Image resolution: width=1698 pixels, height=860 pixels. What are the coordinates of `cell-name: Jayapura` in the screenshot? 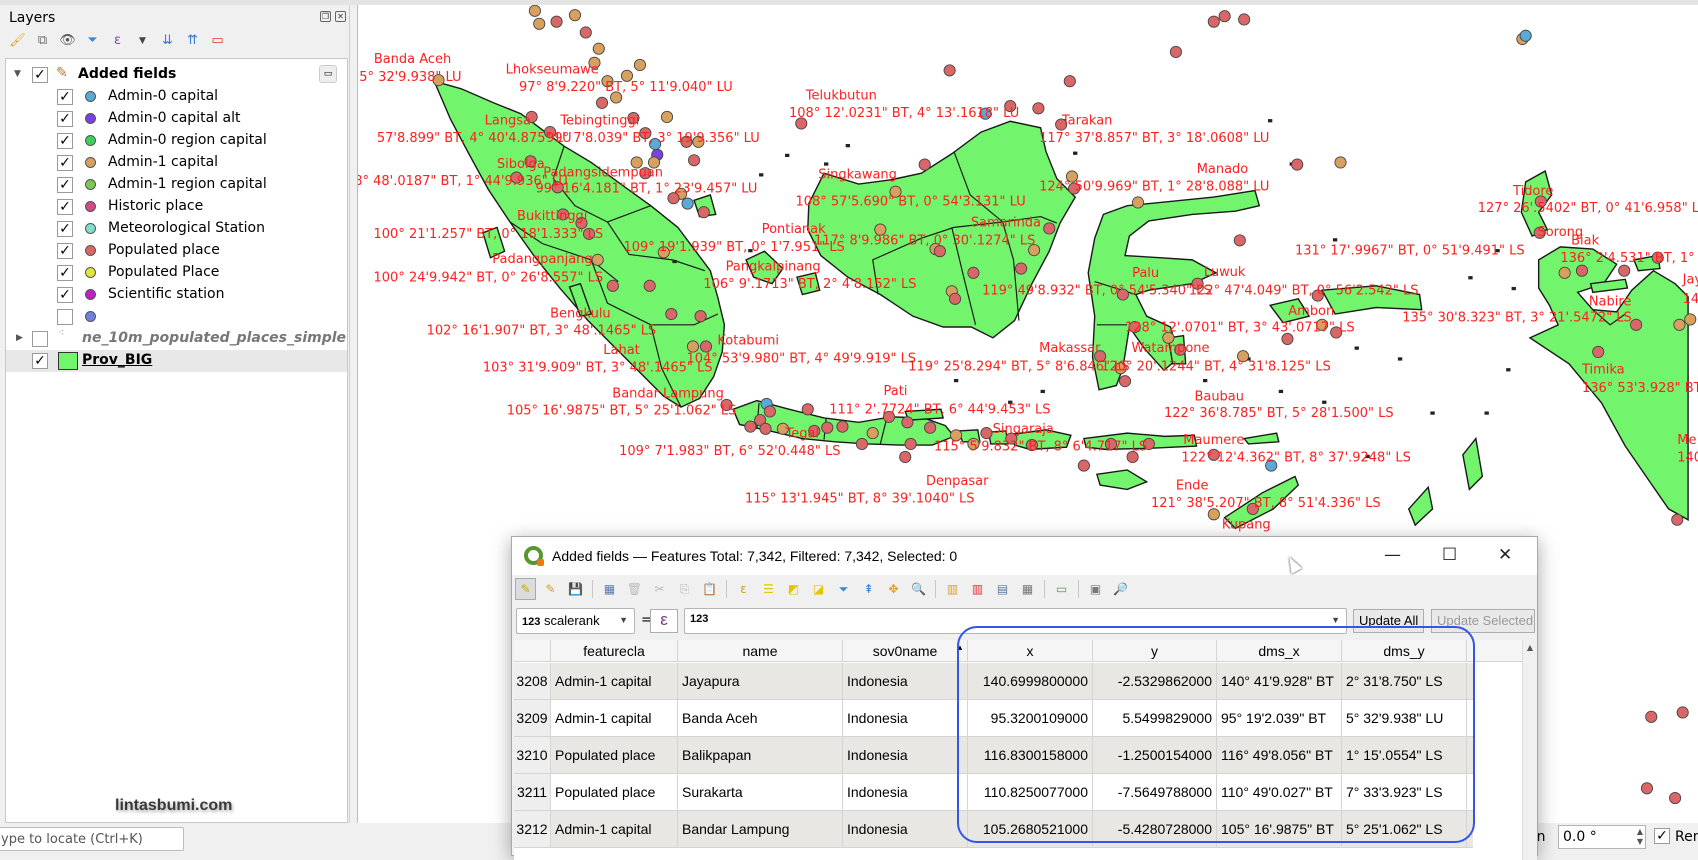 It's located at (760, 681).